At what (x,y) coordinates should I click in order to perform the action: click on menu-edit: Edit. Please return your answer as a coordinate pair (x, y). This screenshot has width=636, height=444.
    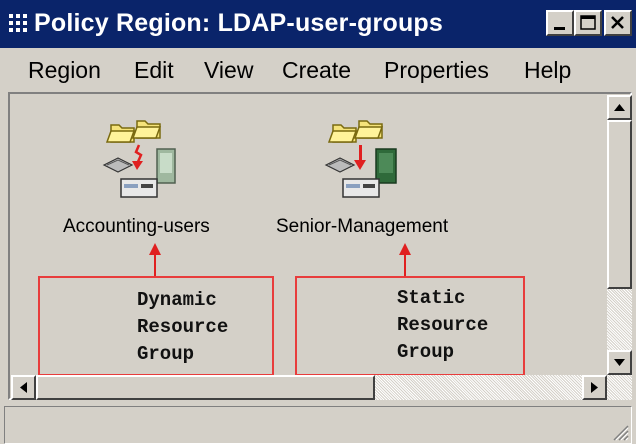
    Looking at the image, I should click on (154, 70).